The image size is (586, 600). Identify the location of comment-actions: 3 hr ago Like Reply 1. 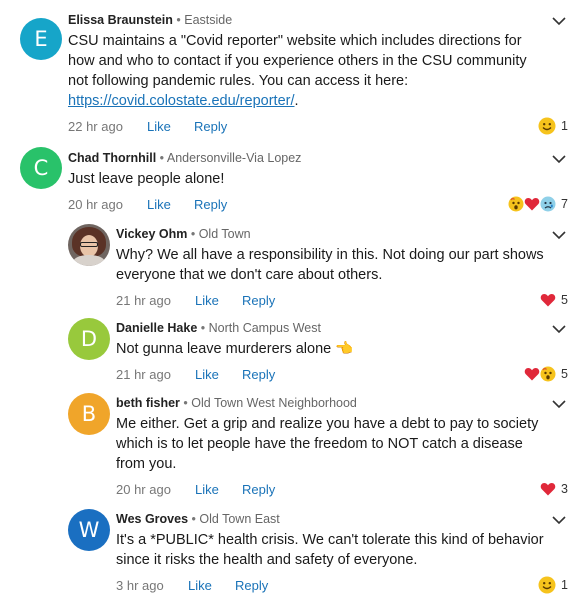
(351, 585).